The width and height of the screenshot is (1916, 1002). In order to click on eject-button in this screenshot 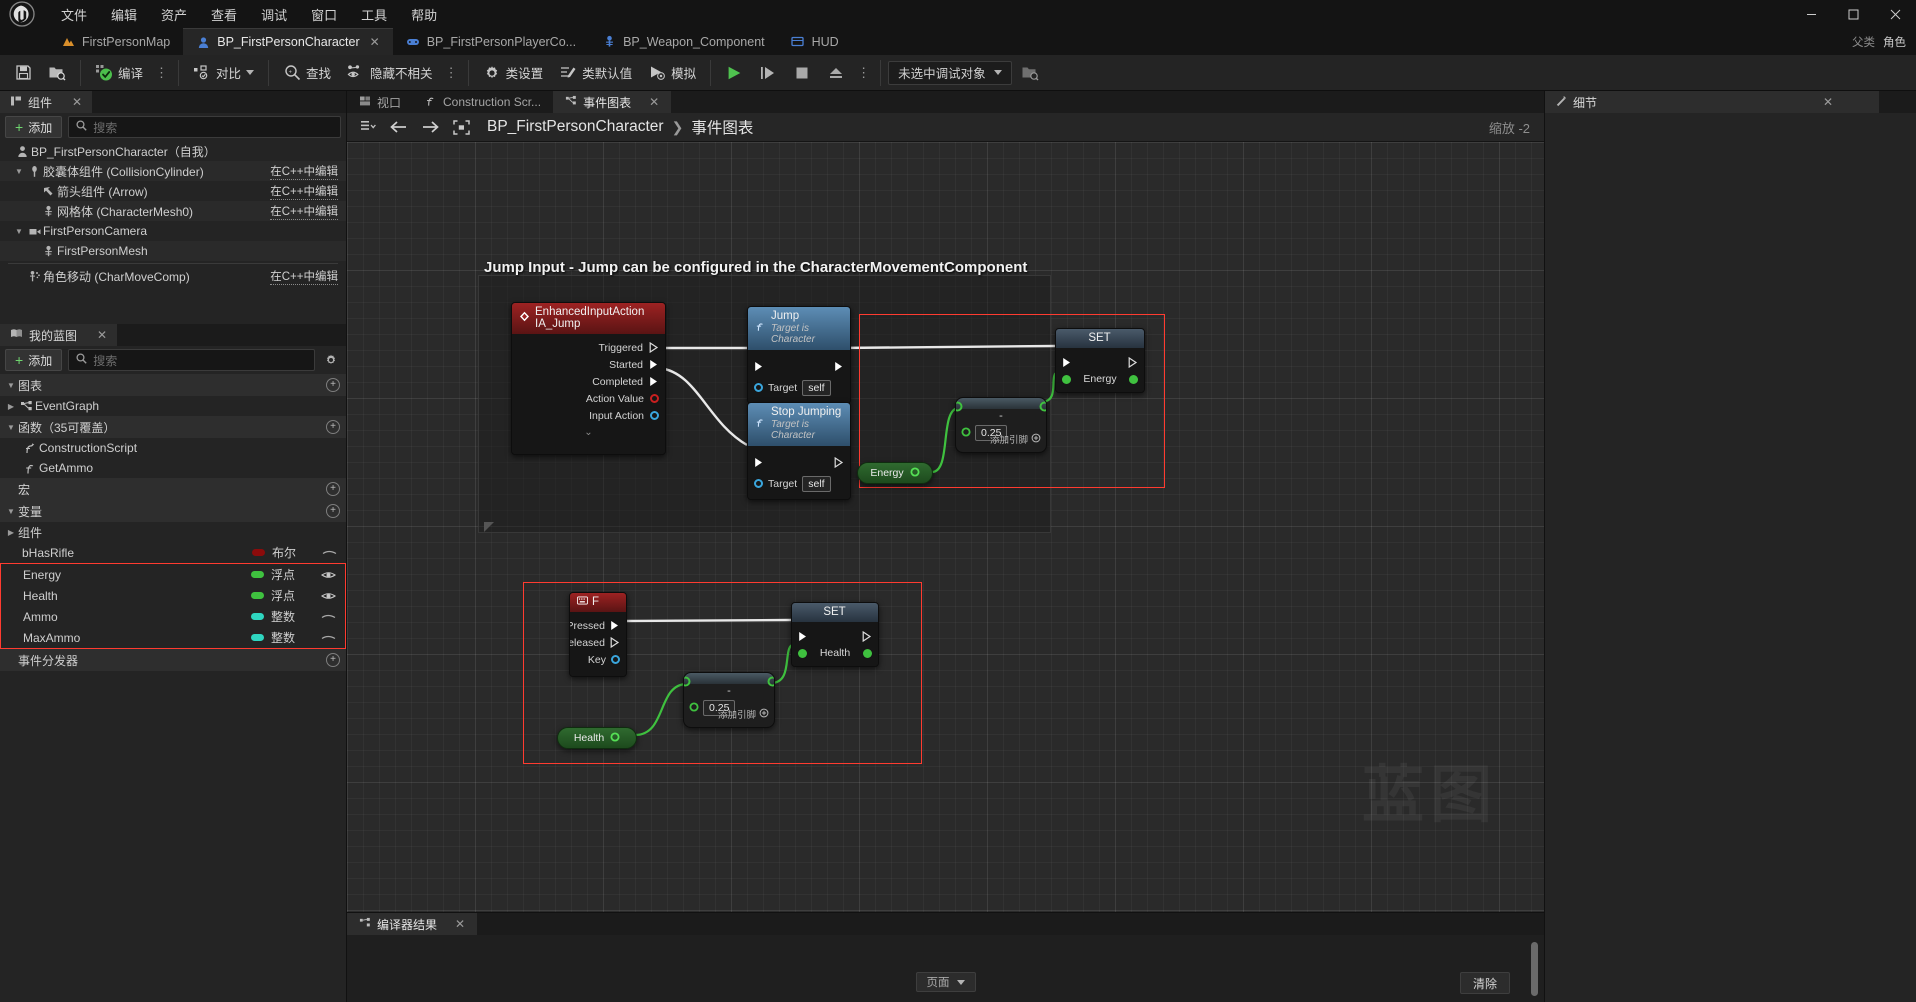, I will do `click(836, 73)`.